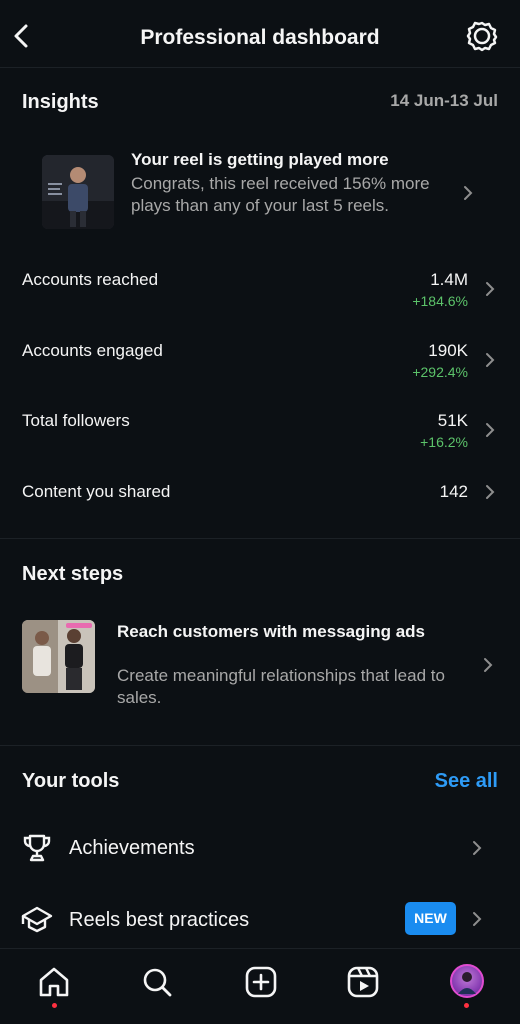 Image resolution: width=520 pixels, height=1024 pixels. I want to click on graduation-cap-icon, so click(37, 919).